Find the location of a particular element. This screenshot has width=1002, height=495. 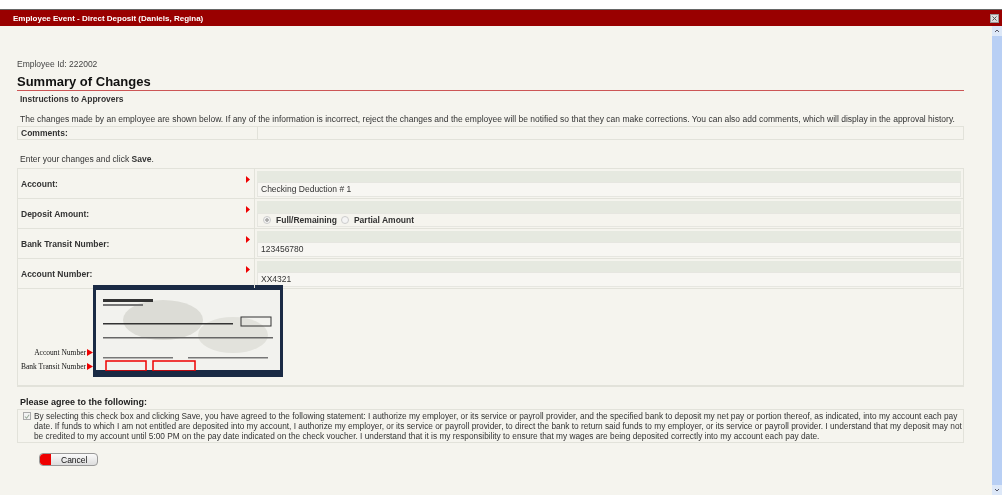

scroll-down-icon is located at coordinates (997, 490).